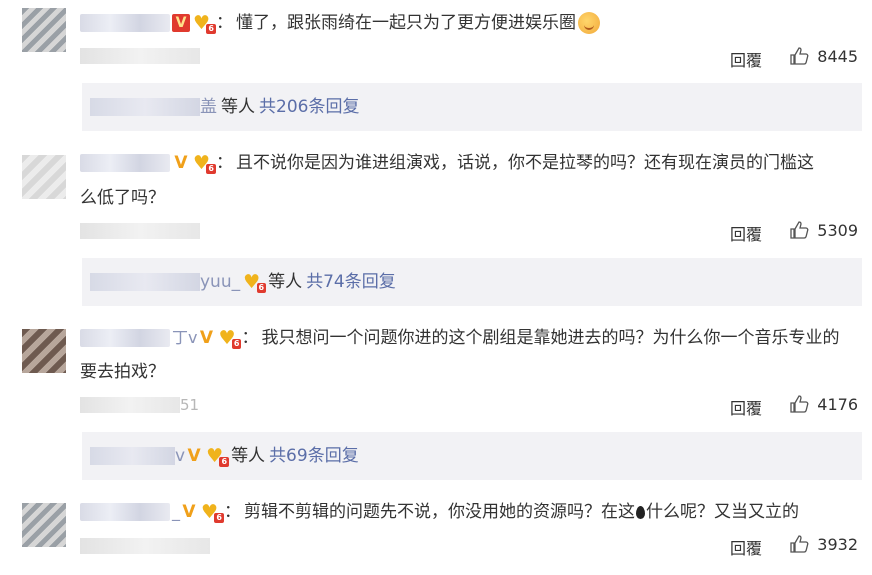 The width and height of the screenshot is (872, 575). I want to click on like-button: 4176, so click(823, 404).